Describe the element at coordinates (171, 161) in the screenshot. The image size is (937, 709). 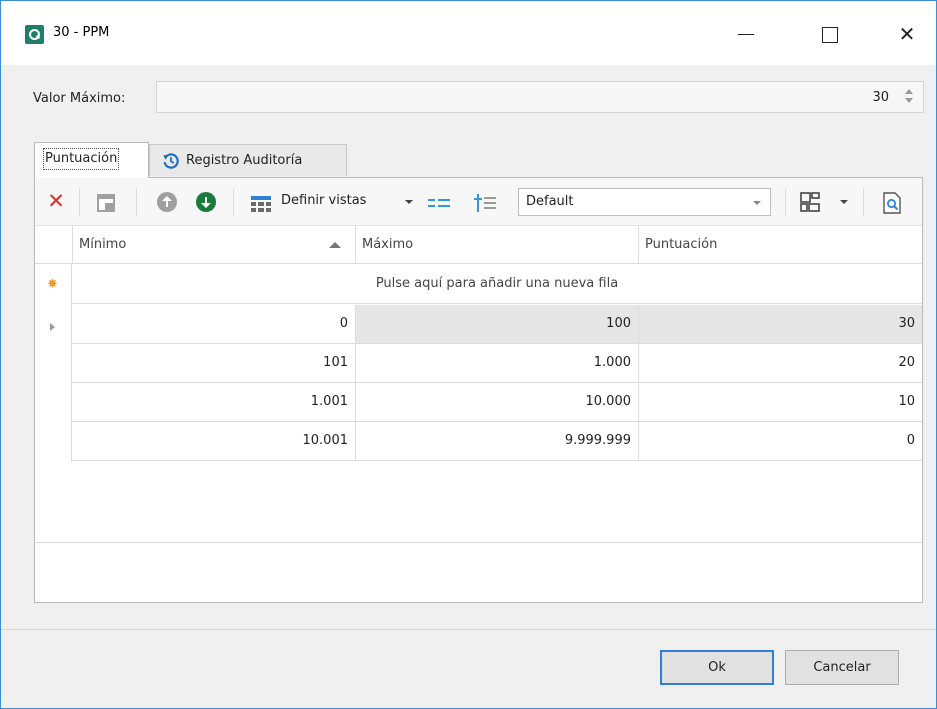
I see `history-icon` at that location.